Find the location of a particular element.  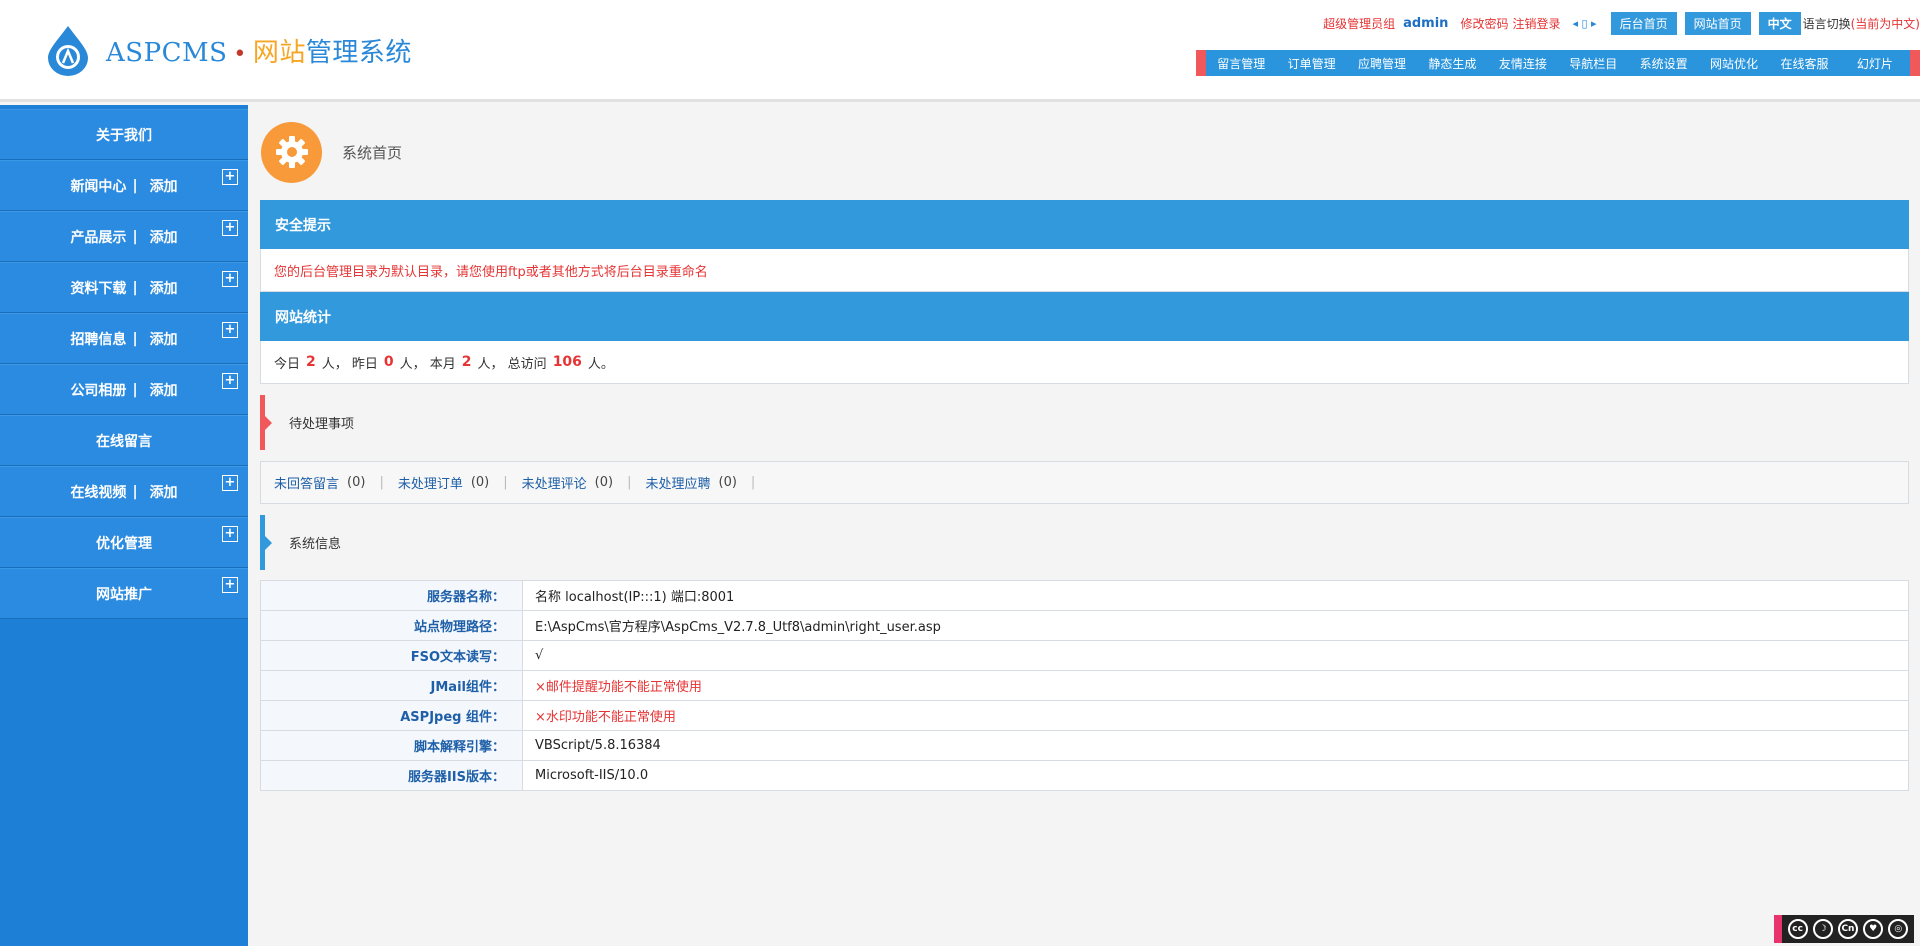

table-row: 服务器名称： 名称 localhost(IP:::1) 端口:8001 is located at coordinates (1084, 595).